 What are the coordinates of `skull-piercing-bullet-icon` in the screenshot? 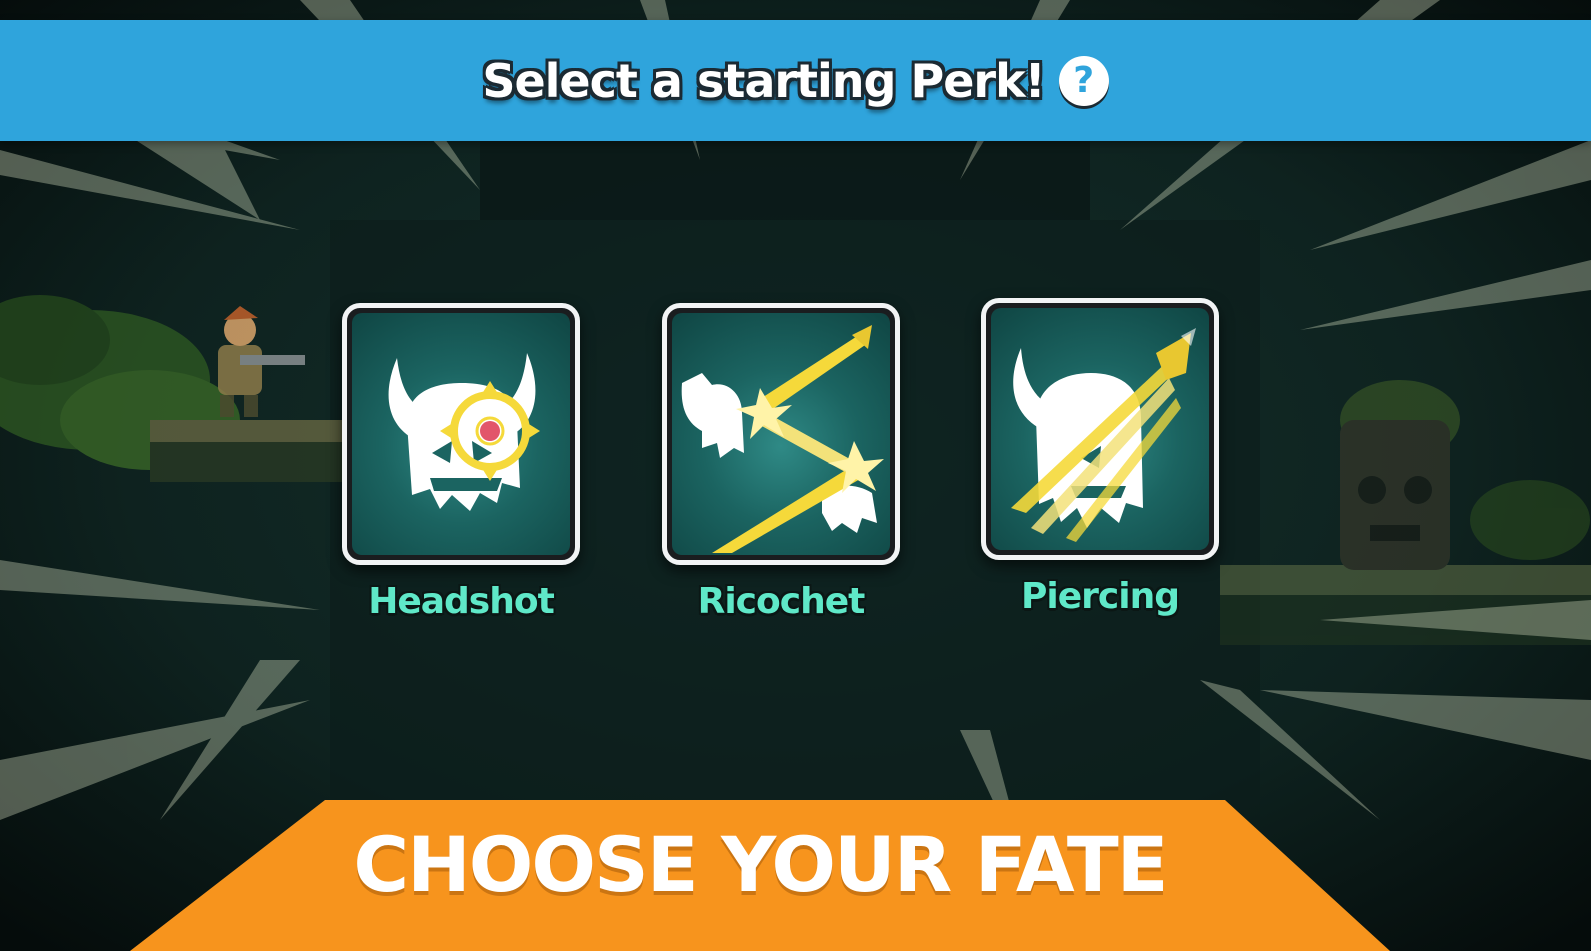 It's located at (1100, 429).